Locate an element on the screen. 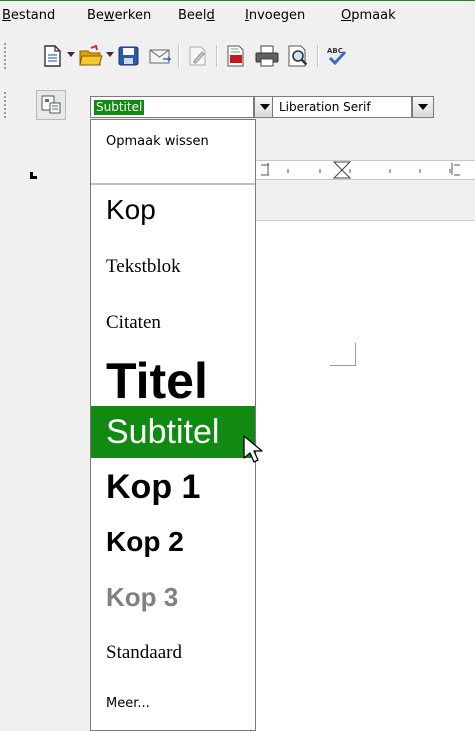 The height and width of the screenshot is (732, 475). style-item-tekstblok: Tekstblok is located at coordinates (173, 267).